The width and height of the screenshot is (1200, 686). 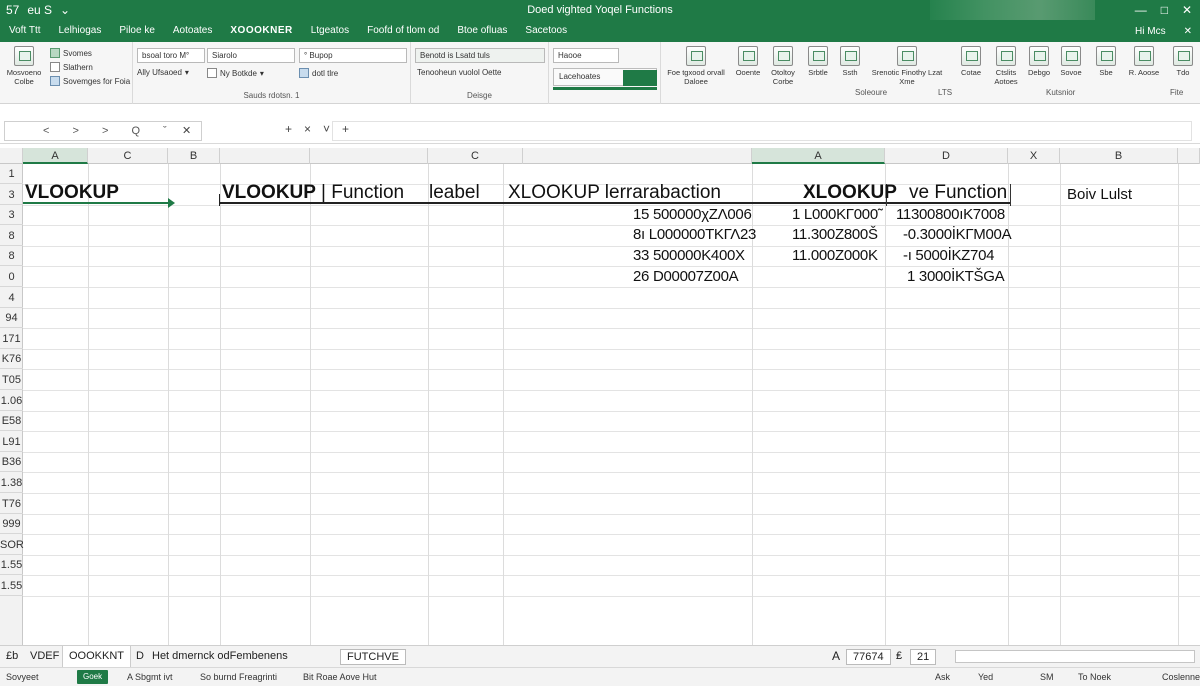 I want to click on cell-styles-button: Otoltoy Corbe, so click(x=783, y=66).